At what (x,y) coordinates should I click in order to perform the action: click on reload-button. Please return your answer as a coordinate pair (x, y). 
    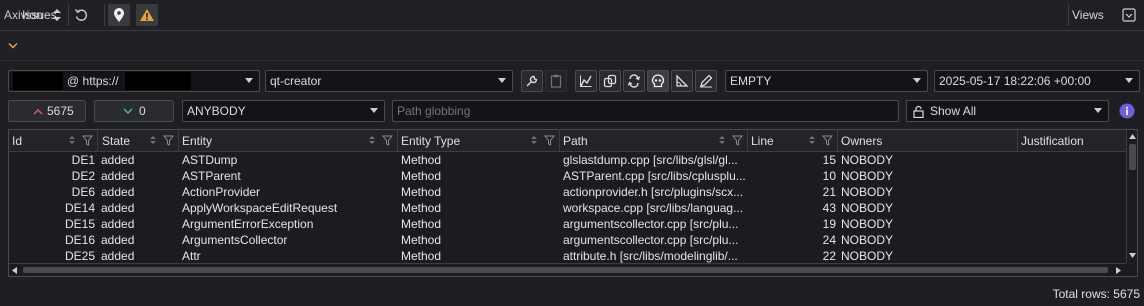
    Looking at the image, I should click on (81, 15).